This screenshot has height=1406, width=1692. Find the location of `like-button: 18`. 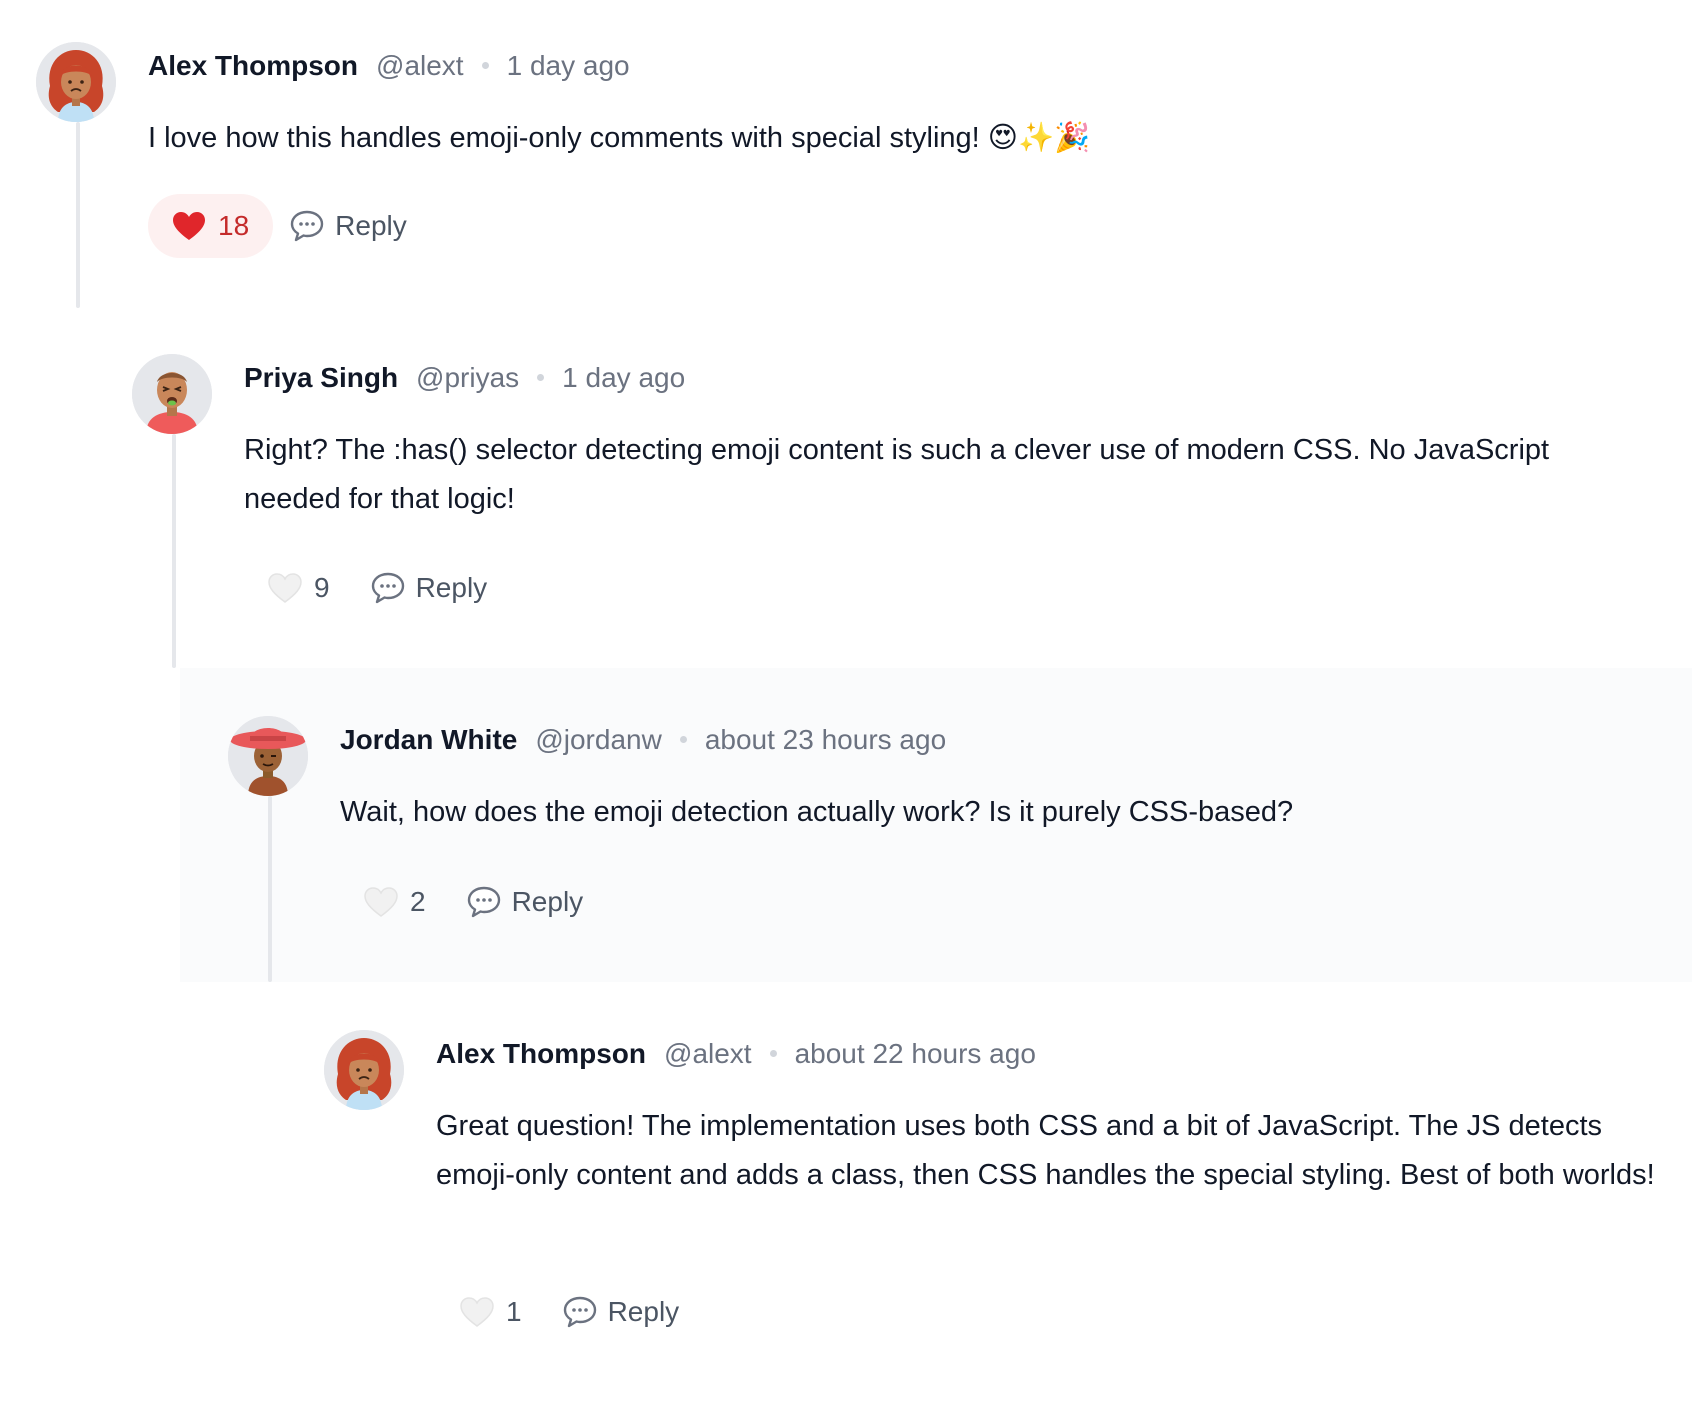

like-button: 18 is located at coordinates (211, 226).